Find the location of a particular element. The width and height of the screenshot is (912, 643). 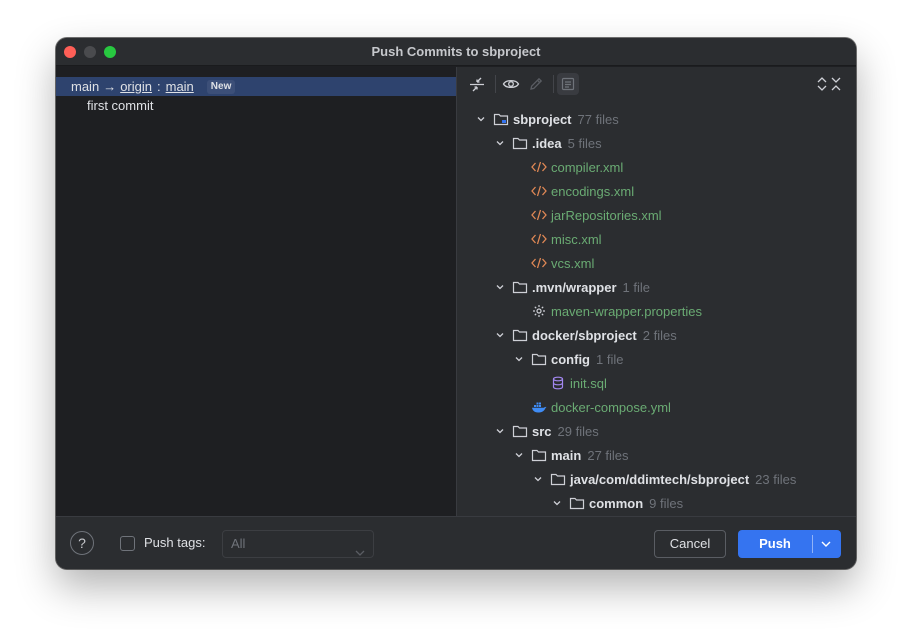

tree-item-name: sbproject is located at coordinates (542, 119).